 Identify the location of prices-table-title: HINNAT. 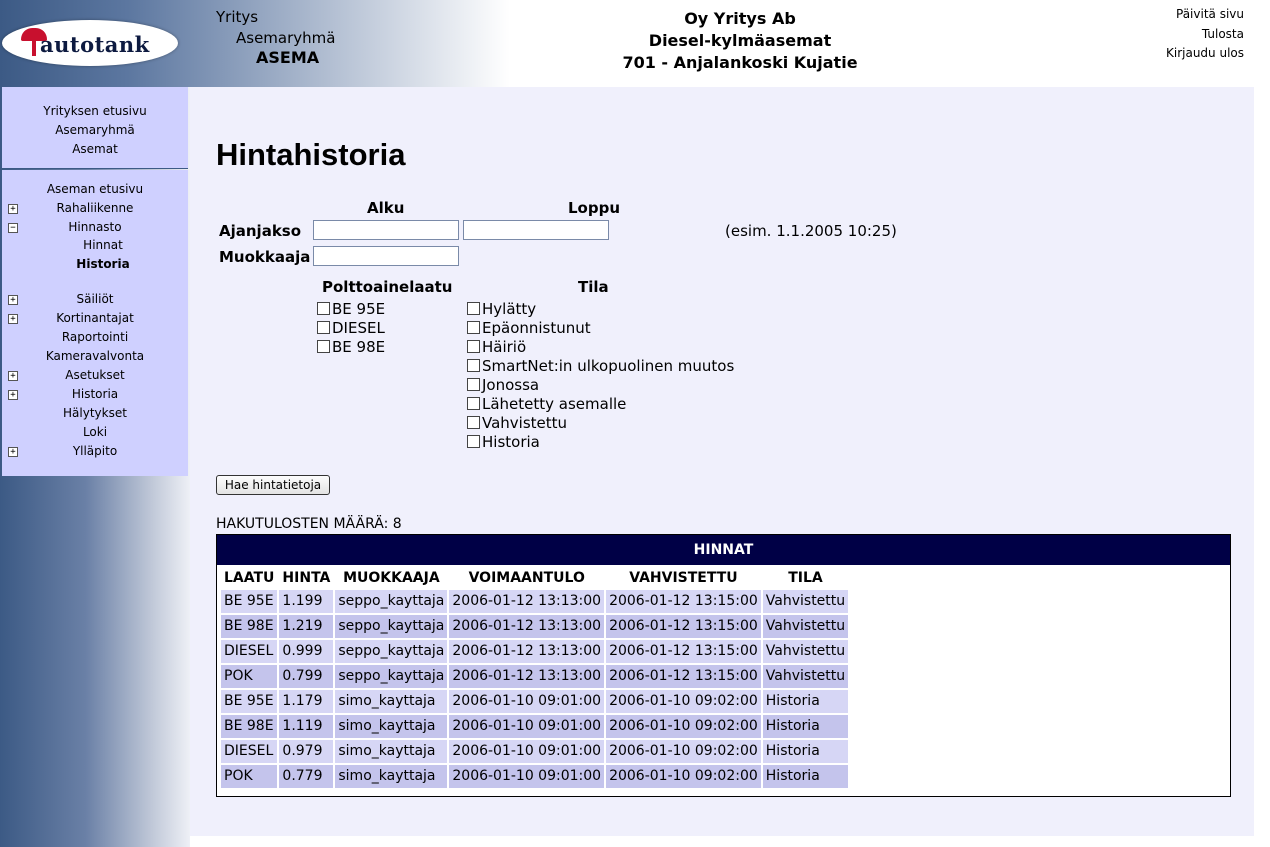
(723, 550).